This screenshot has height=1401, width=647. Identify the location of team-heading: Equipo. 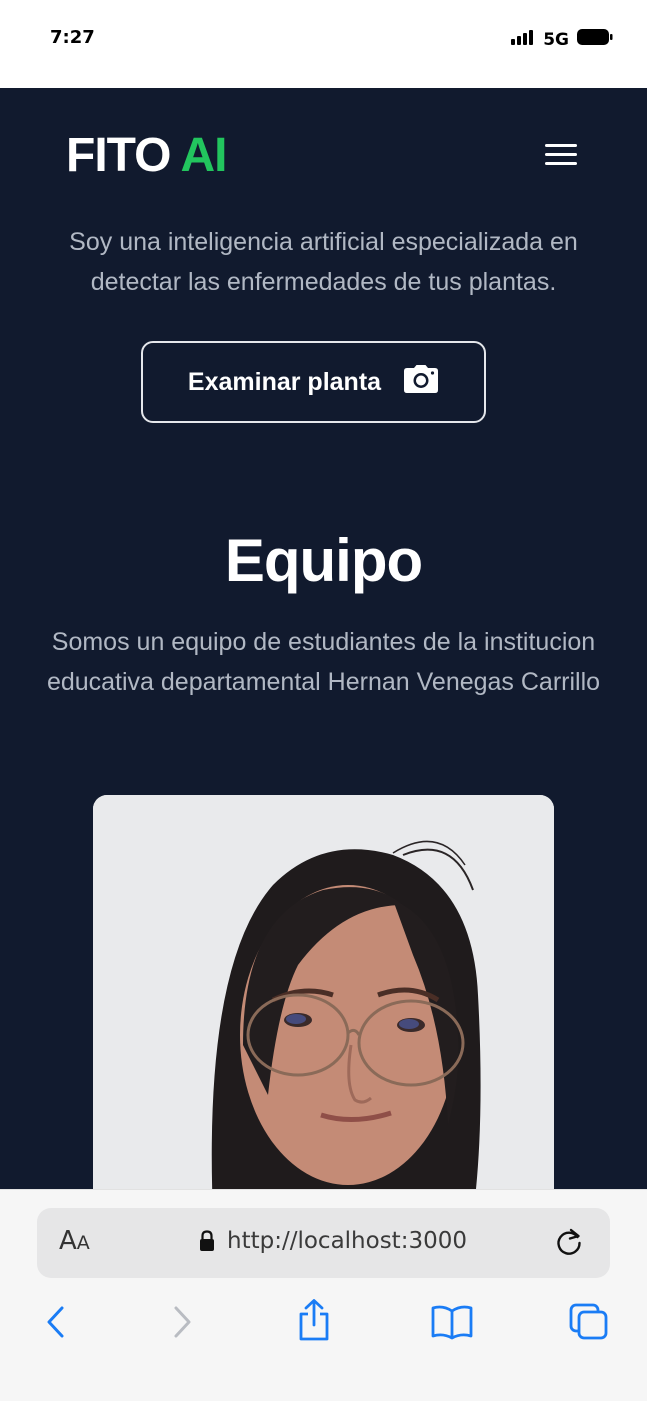
(323, 560).